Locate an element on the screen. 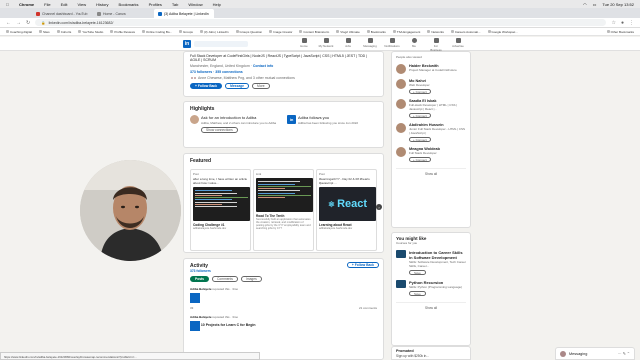 The width and height of the screenshot is (640, 360). nav-messaging: Messaging is located at coordinates (370, 45).